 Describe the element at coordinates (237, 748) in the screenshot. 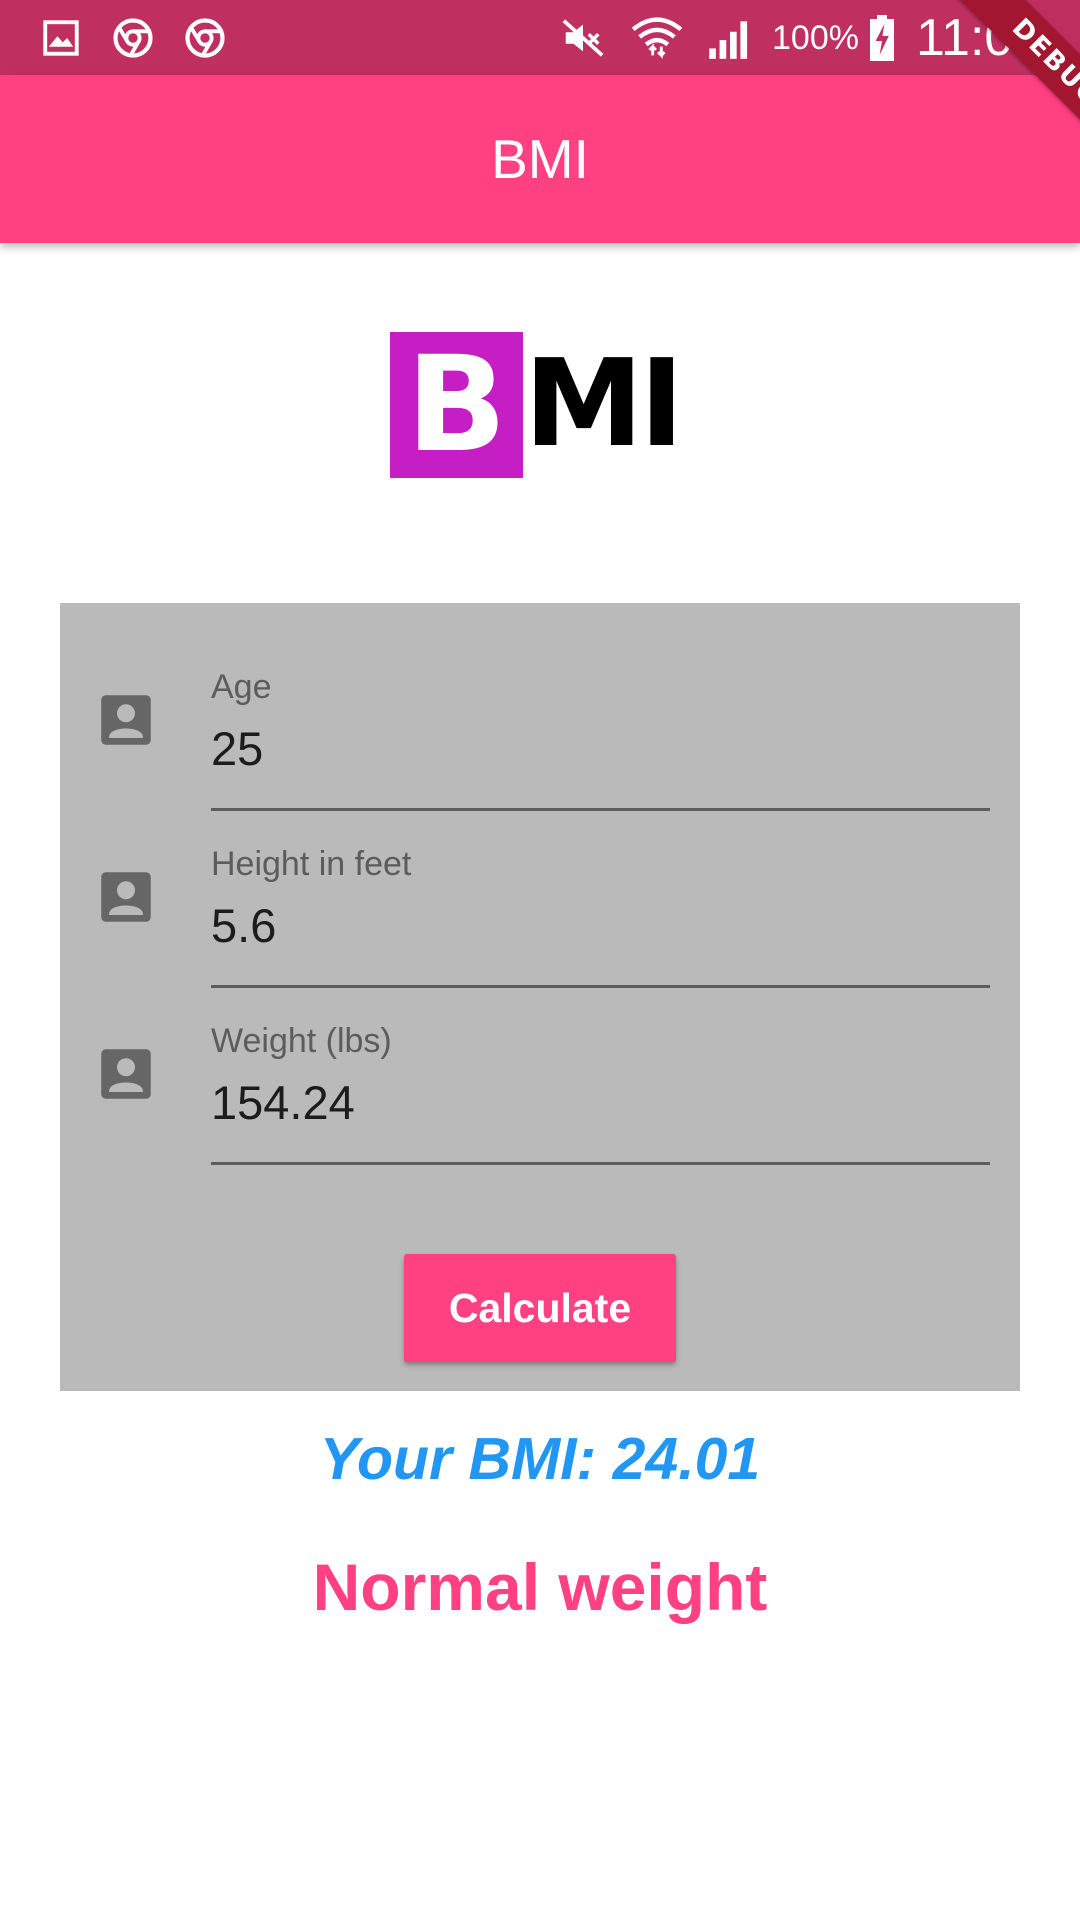

I see `age-input: 25` at that location.